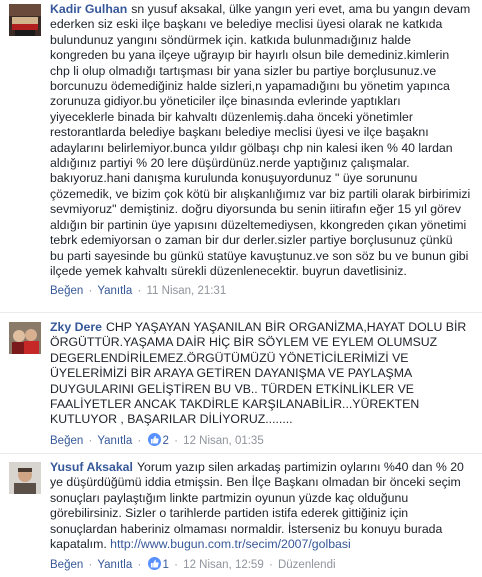 This screenshot has height=577, width=482. Describe the element at coordinates (91, 467) in the screenshot. I see `comment-author: Yusuf Aksakal` at that location.